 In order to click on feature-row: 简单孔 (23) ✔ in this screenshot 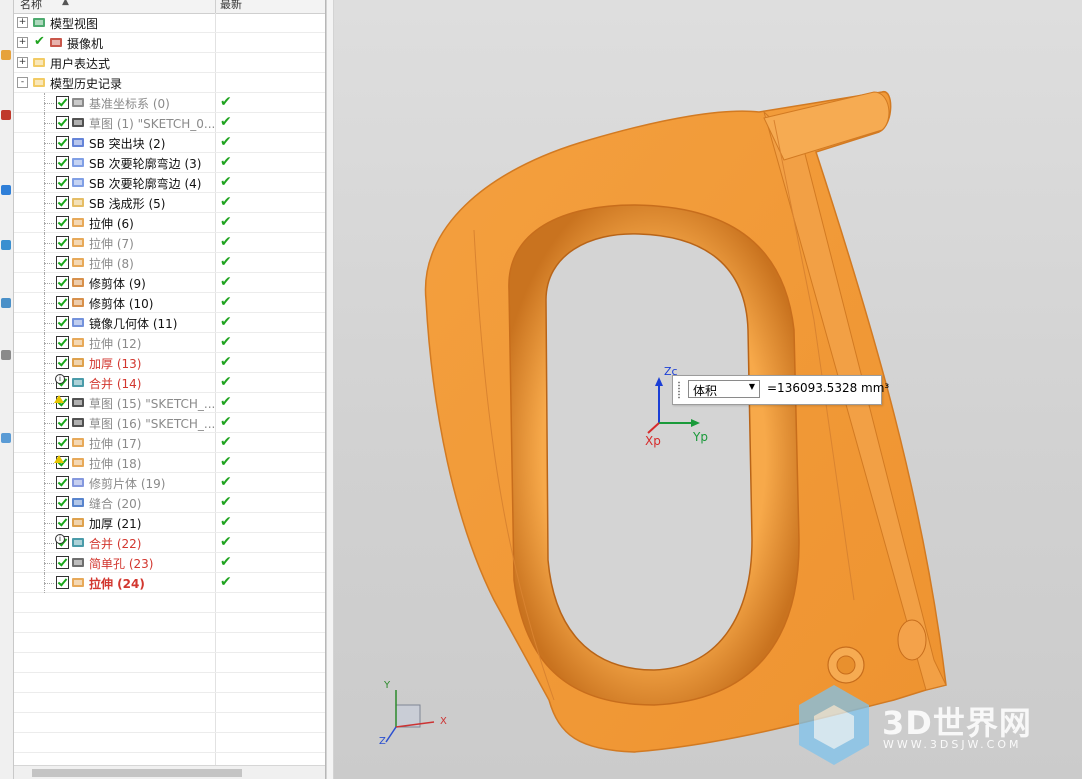, I will do `click(169, 563)`.